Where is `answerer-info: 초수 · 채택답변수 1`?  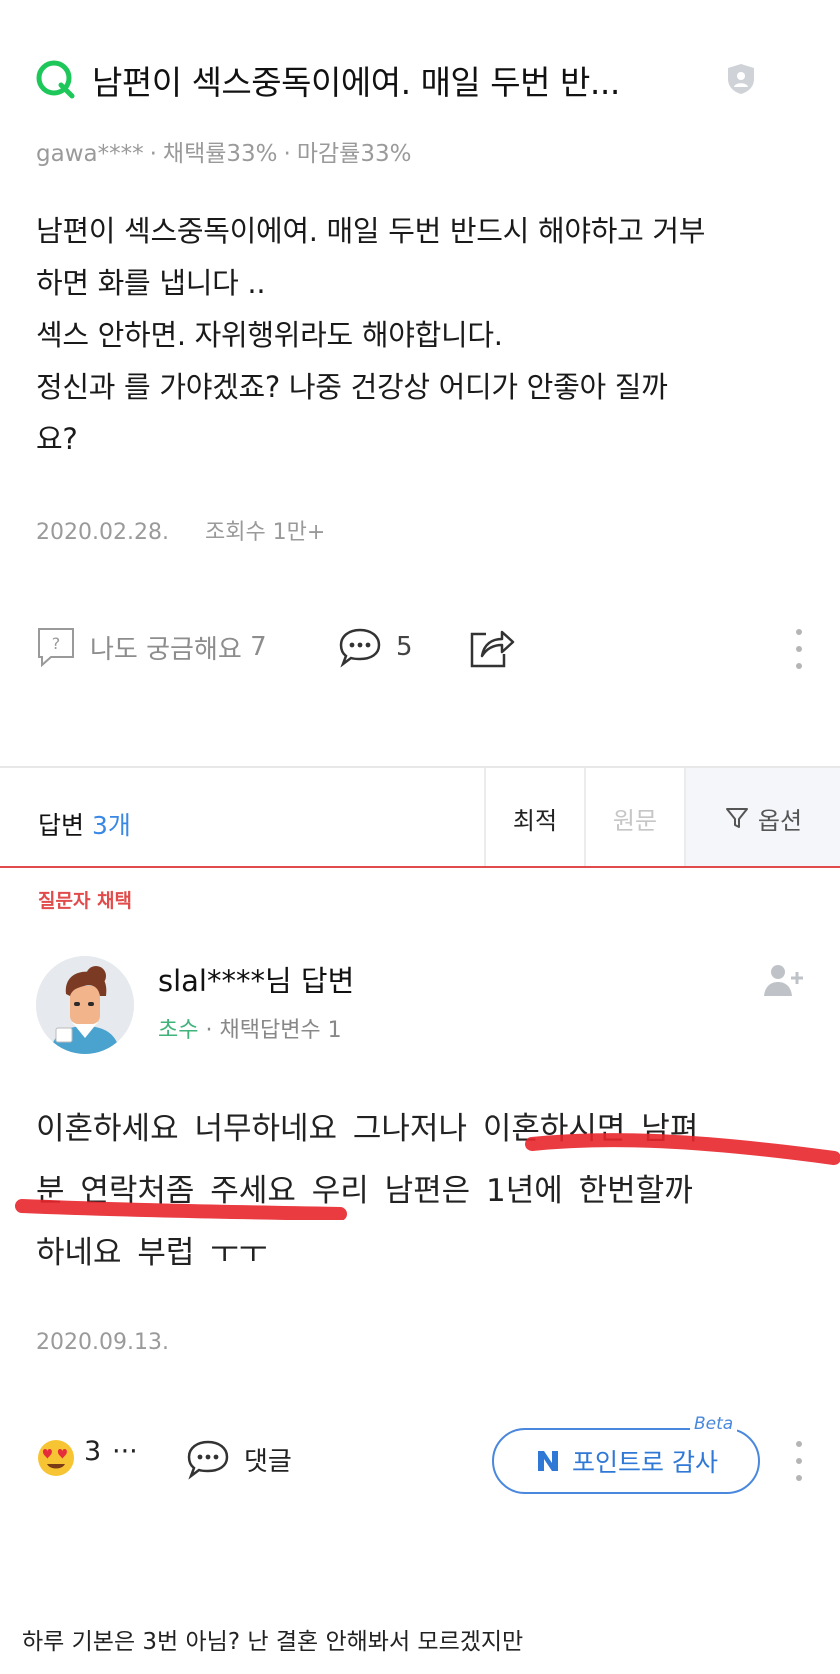
answerer-info: 초수 · 채택답변수 1 is located at coordinates (250, 1030).